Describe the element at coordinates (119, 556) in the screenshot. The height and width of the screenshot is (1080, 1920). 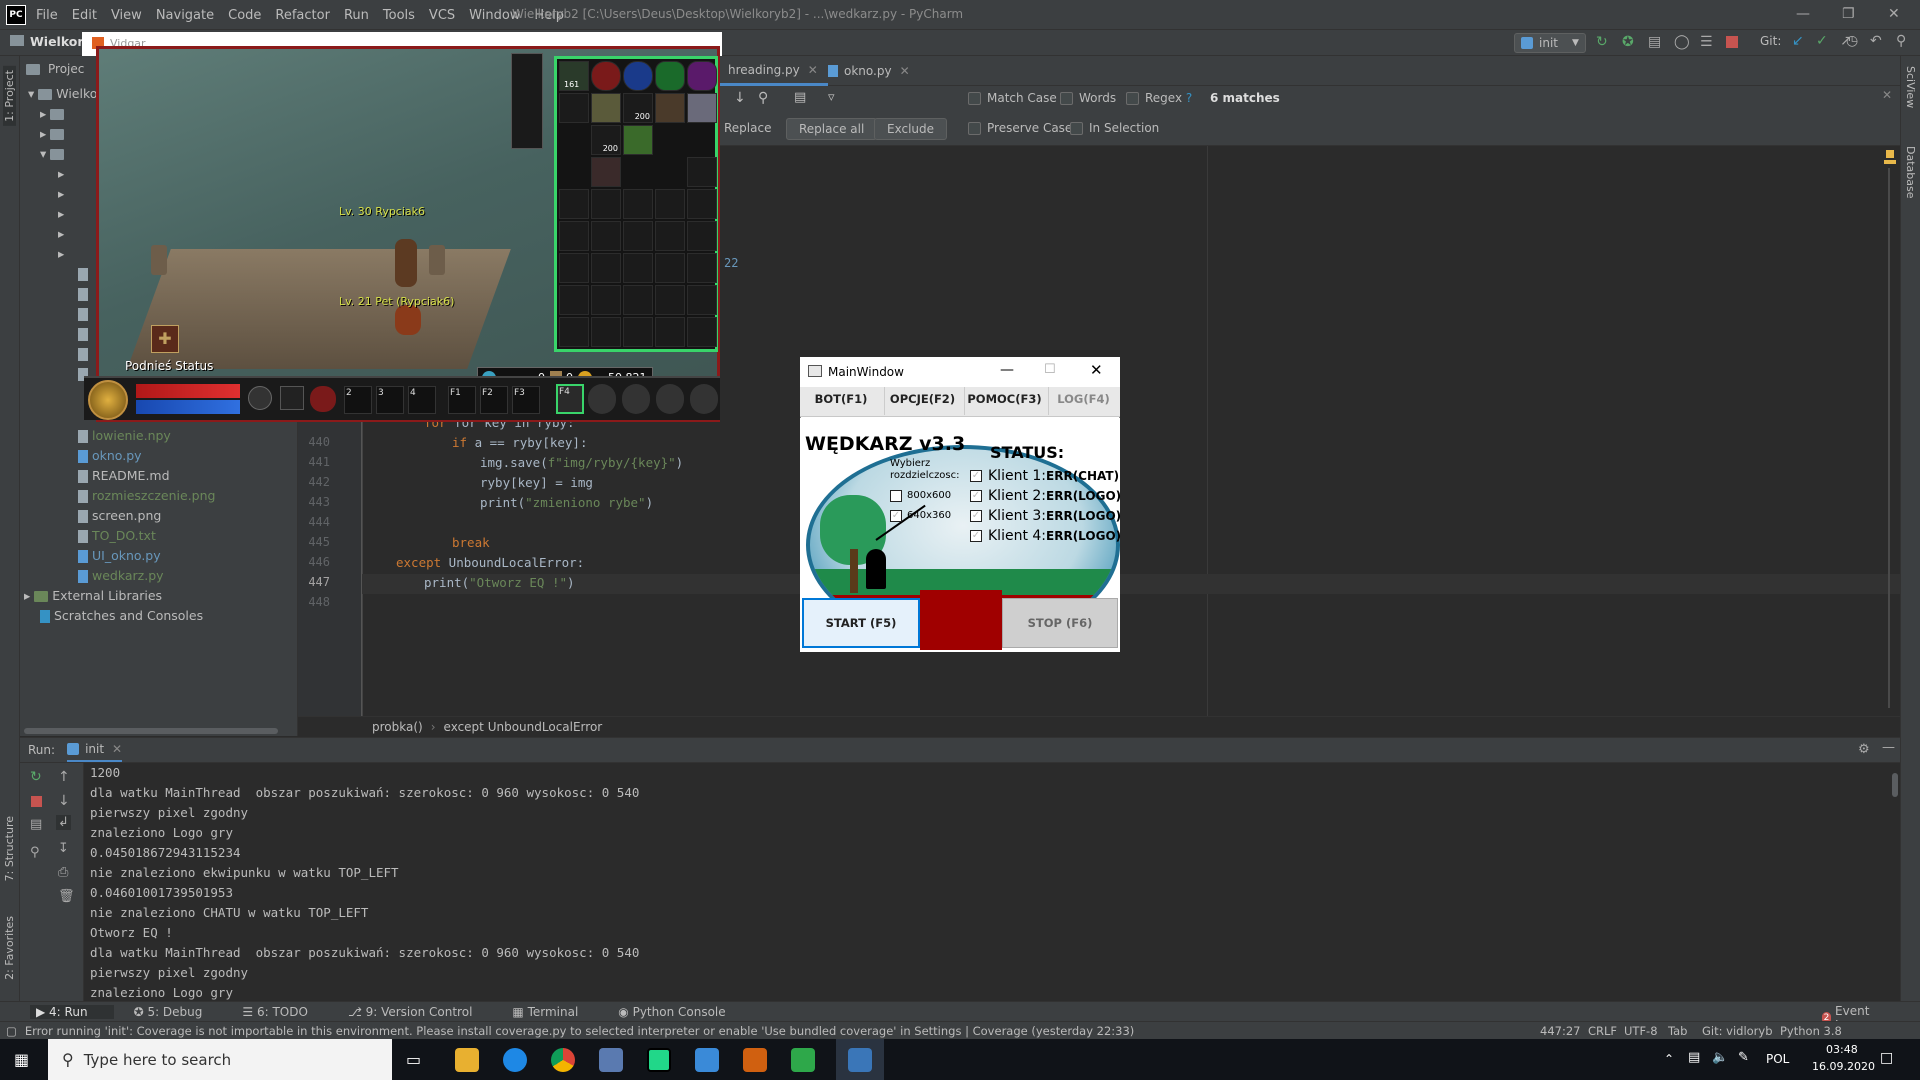
I see `tree-file-ui-okno: UI_okno.py` at that location.